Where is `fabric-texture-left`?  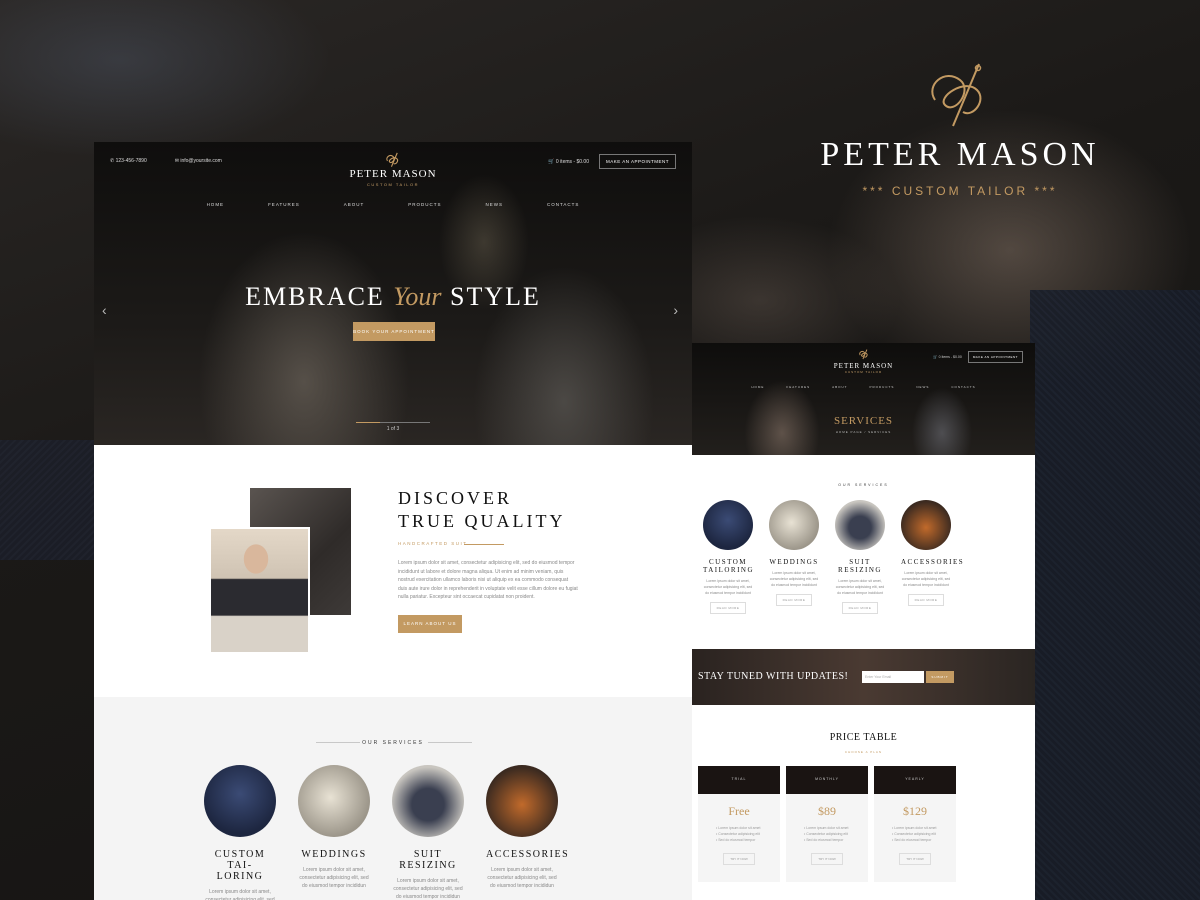
fabric-texture-left is located at coordinates (50, 500).